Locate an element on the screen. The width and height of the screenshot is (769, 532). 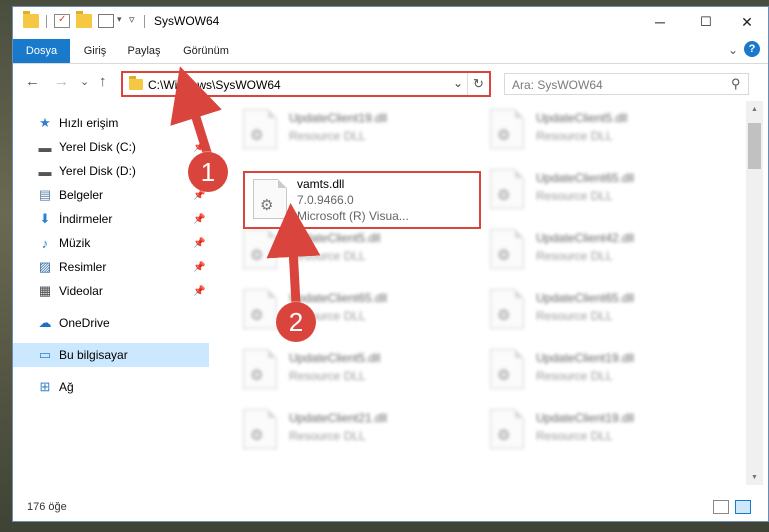
star-icon: ★ is located at coordinates (45, 122).